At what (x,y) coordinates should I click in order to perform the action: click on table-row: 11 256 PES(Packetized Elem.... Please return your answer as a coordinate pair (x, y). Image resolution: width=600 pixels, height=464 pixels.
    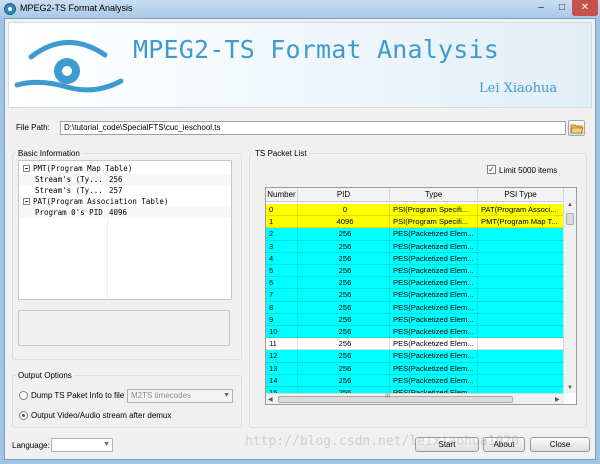
    Looking at the image, I should click on (415, 344).